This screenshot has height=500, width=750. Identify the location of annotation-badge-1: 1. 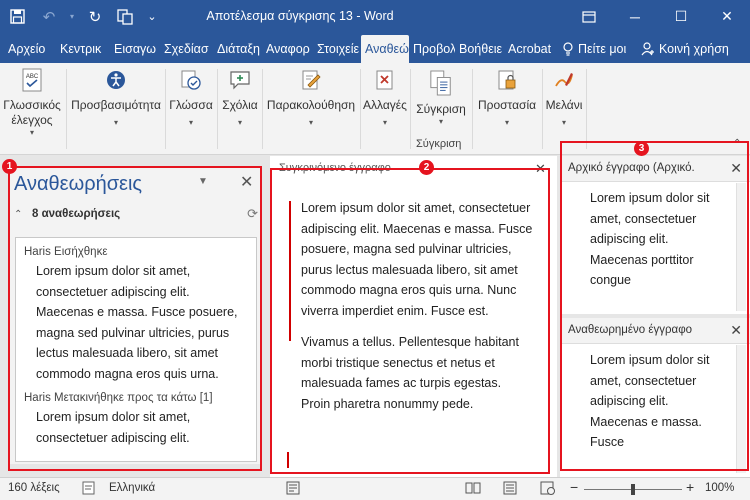
(9, 166).